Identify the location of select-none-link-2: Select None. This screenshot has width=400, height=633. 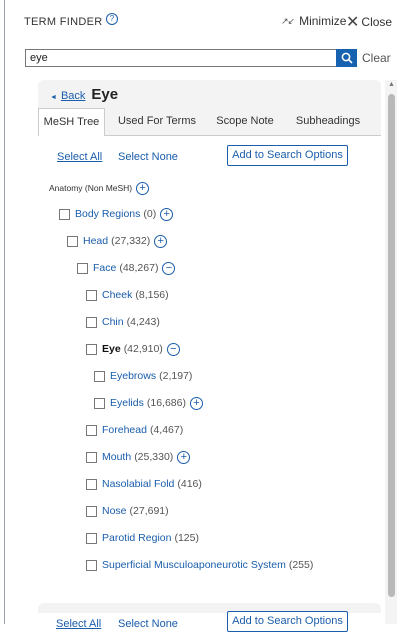
(148, 624).